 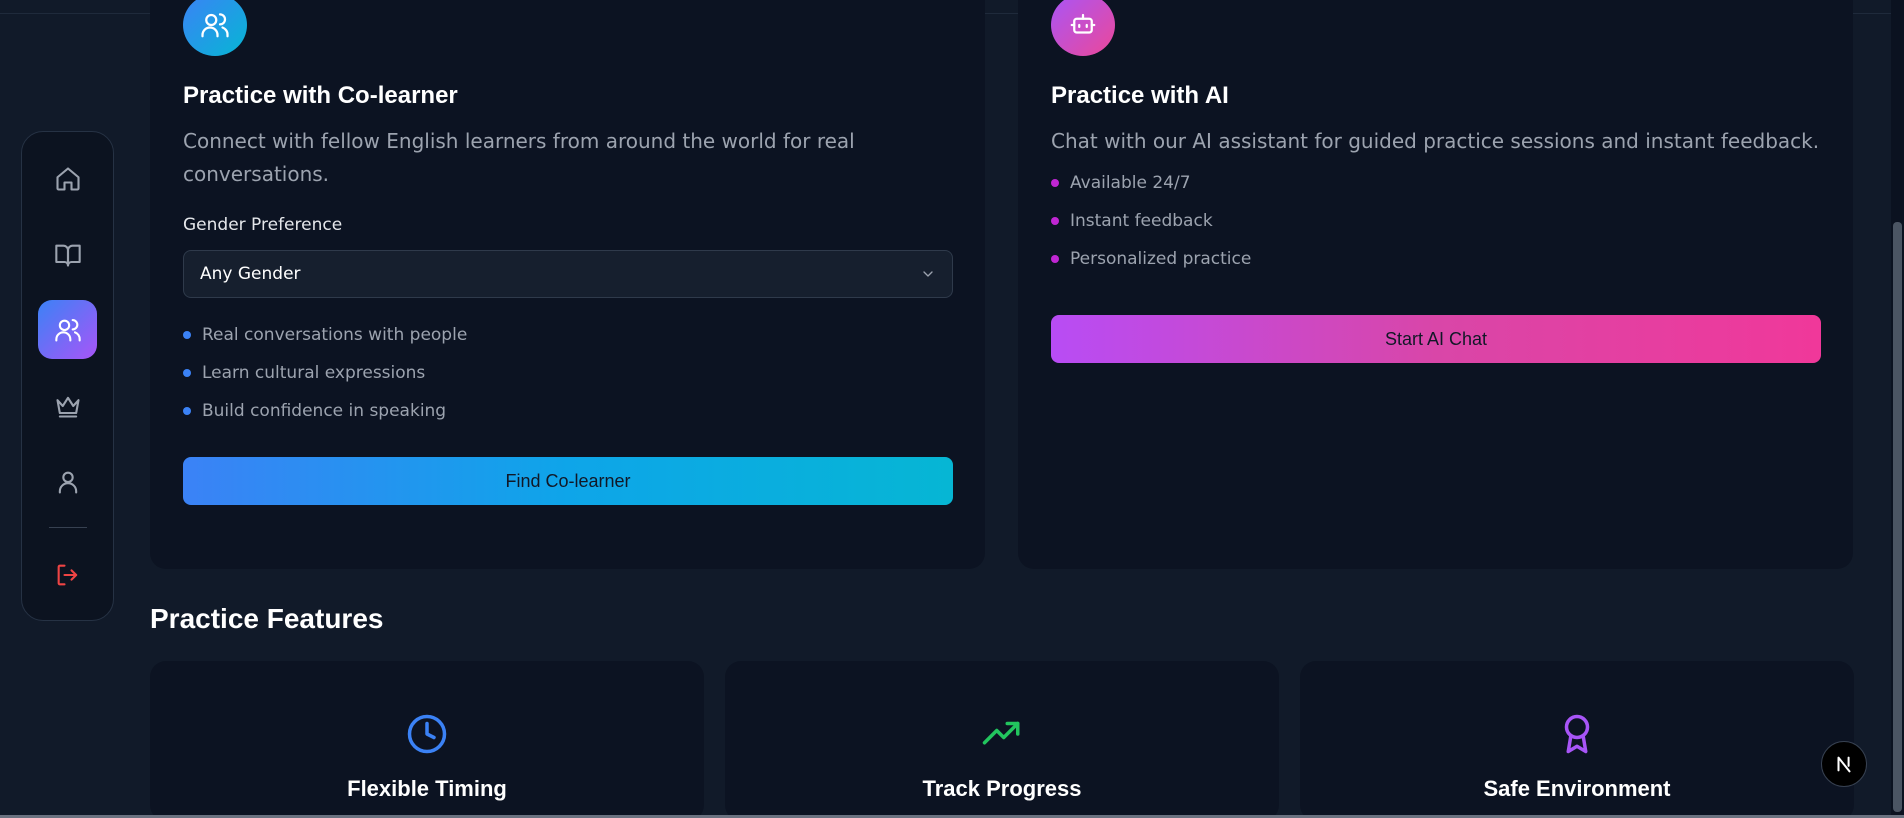 I want to click on sidebar-item-logout, so click(x=67, y=574).